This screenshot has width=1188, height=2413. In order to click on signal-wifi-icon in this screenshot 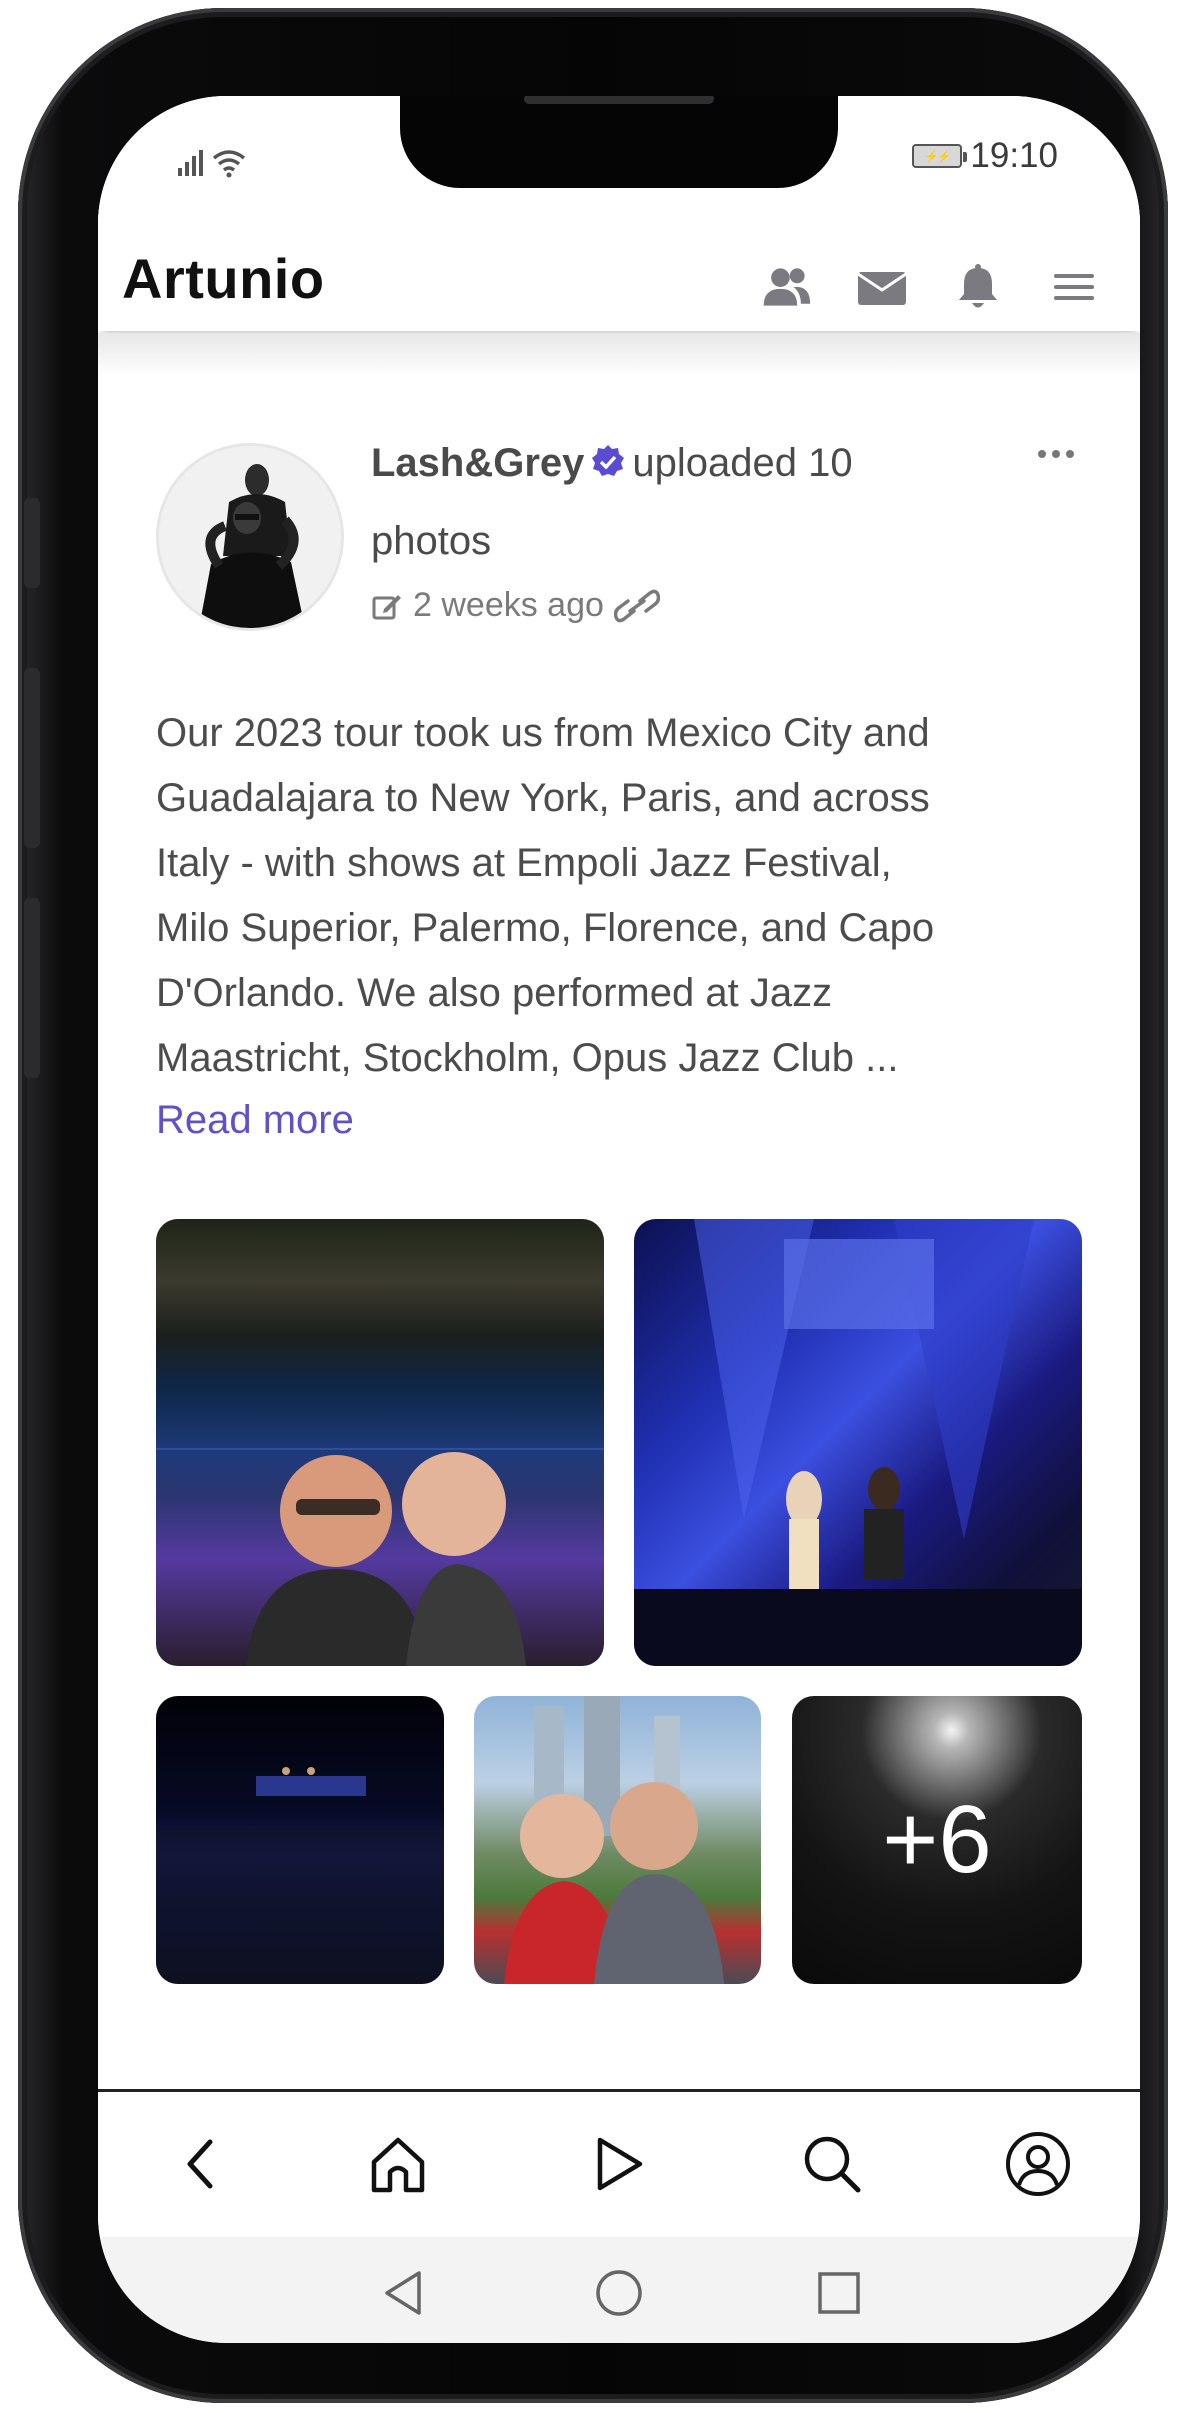, I will do `click(212, 164)`.